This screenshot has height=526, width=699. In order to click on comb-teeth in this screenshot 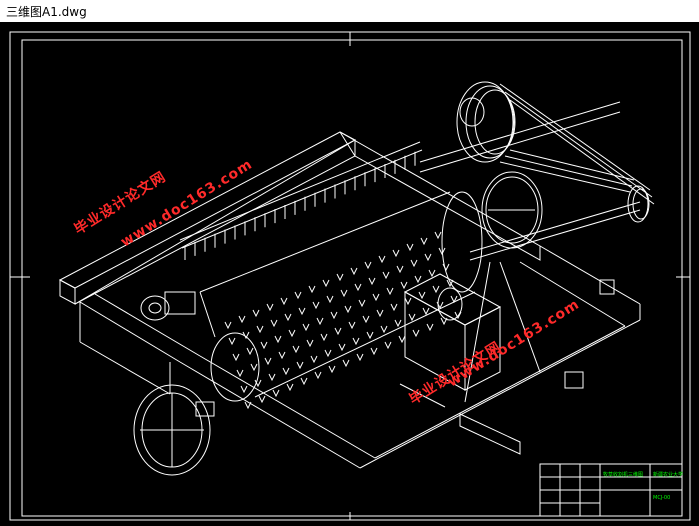, I will do `click(300, 205)`.